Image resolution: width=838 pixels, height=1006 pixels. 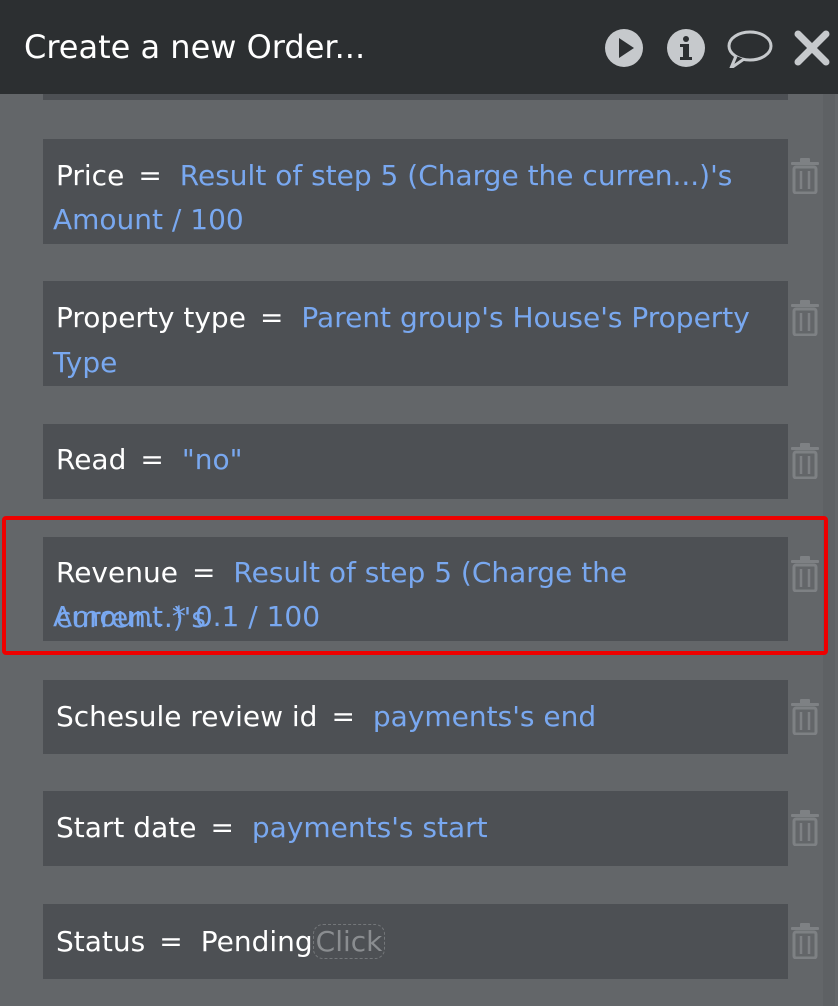 What do you see at coordinates (686, 48) in the screenshot?
I see `info-icon` at bounding box center [686, 48].